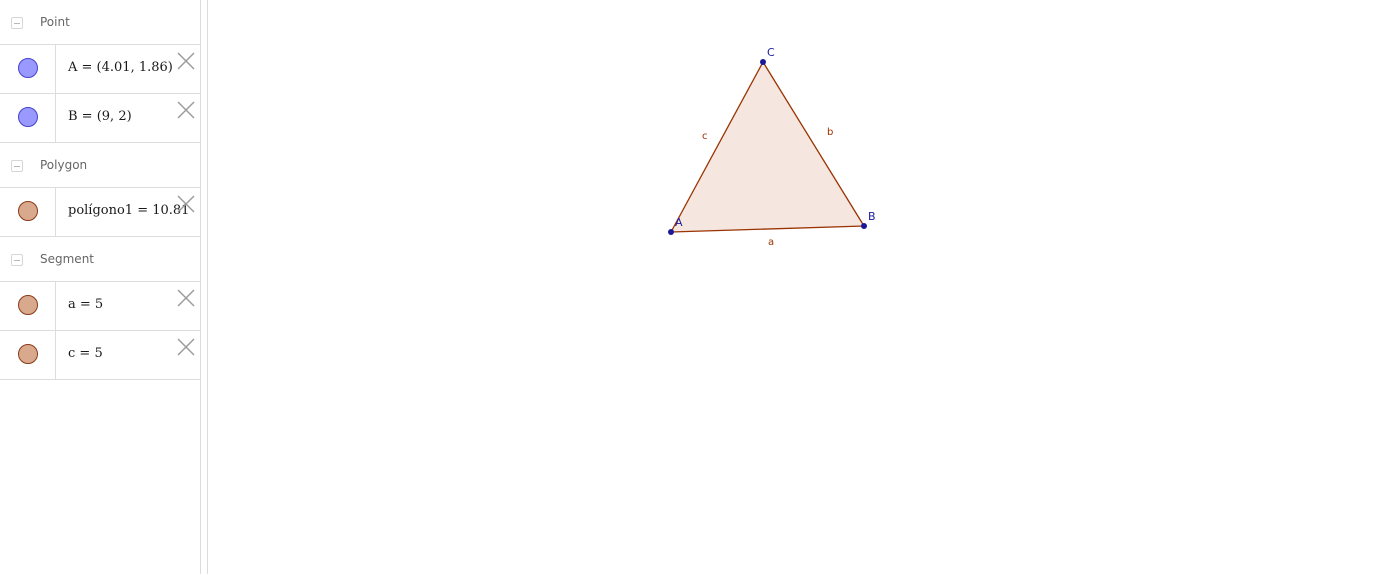 This screenshot has height=574, width=1376. Describe the element at coordinates (767, 147) in the screenshot. I see `polygon-triangle` at that location.